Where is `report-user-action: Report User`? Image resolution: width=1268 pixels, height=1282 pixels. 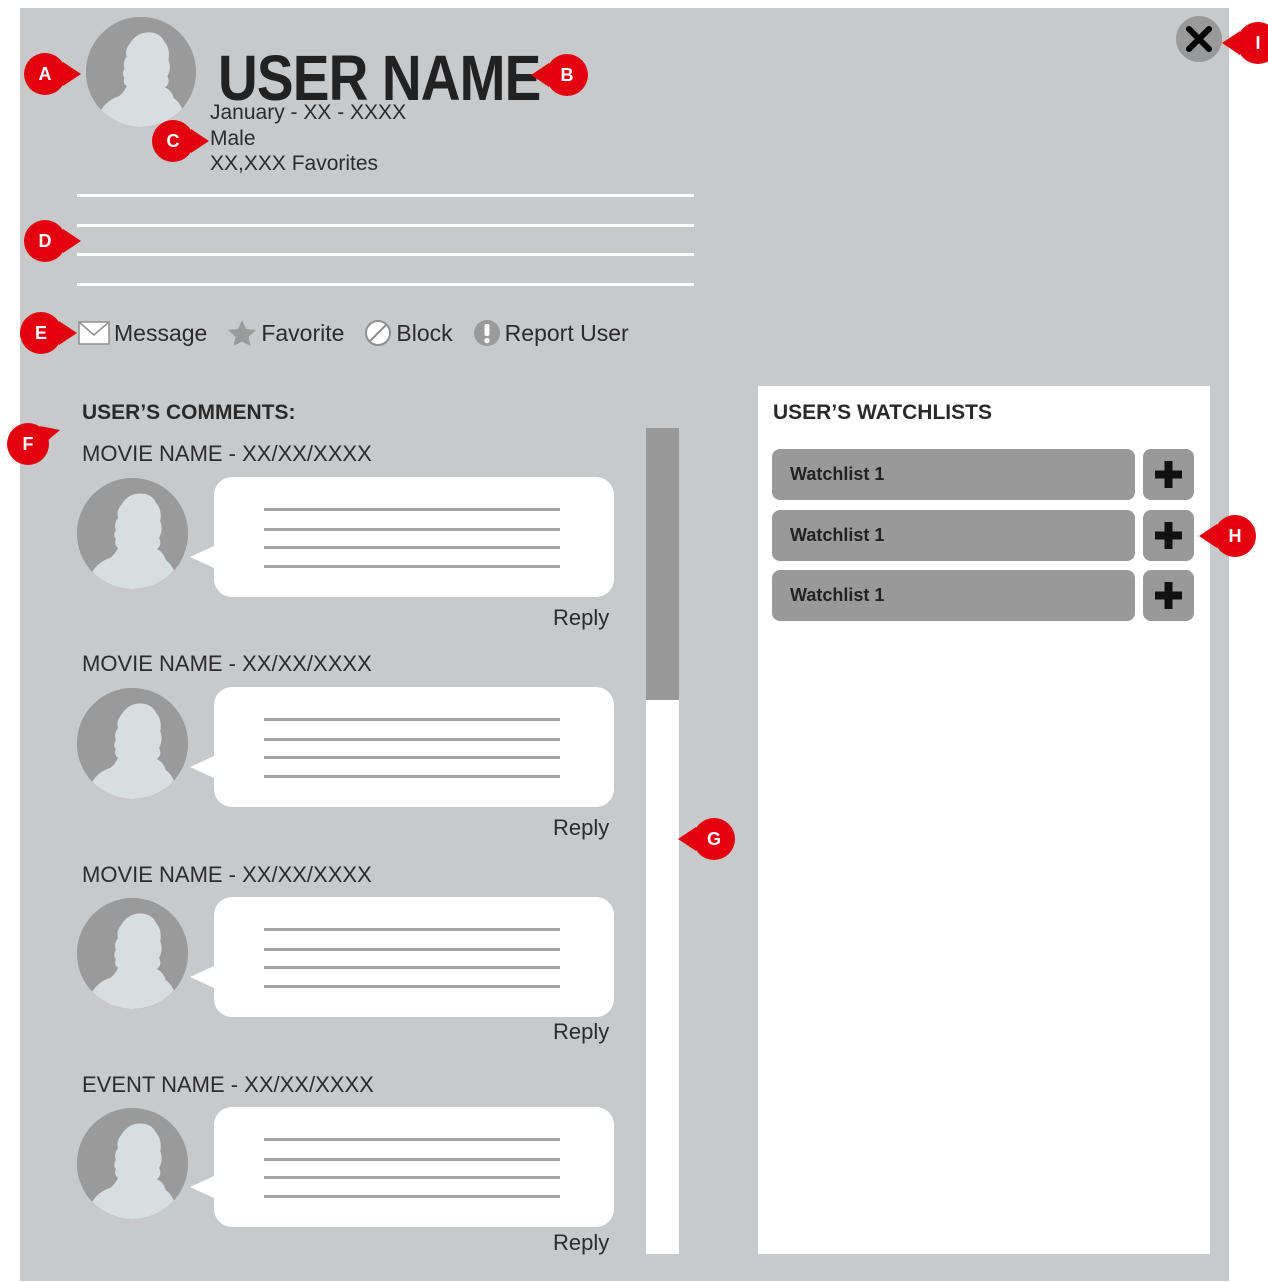 report-user-action: Report User is located at coordinates (551, 333).